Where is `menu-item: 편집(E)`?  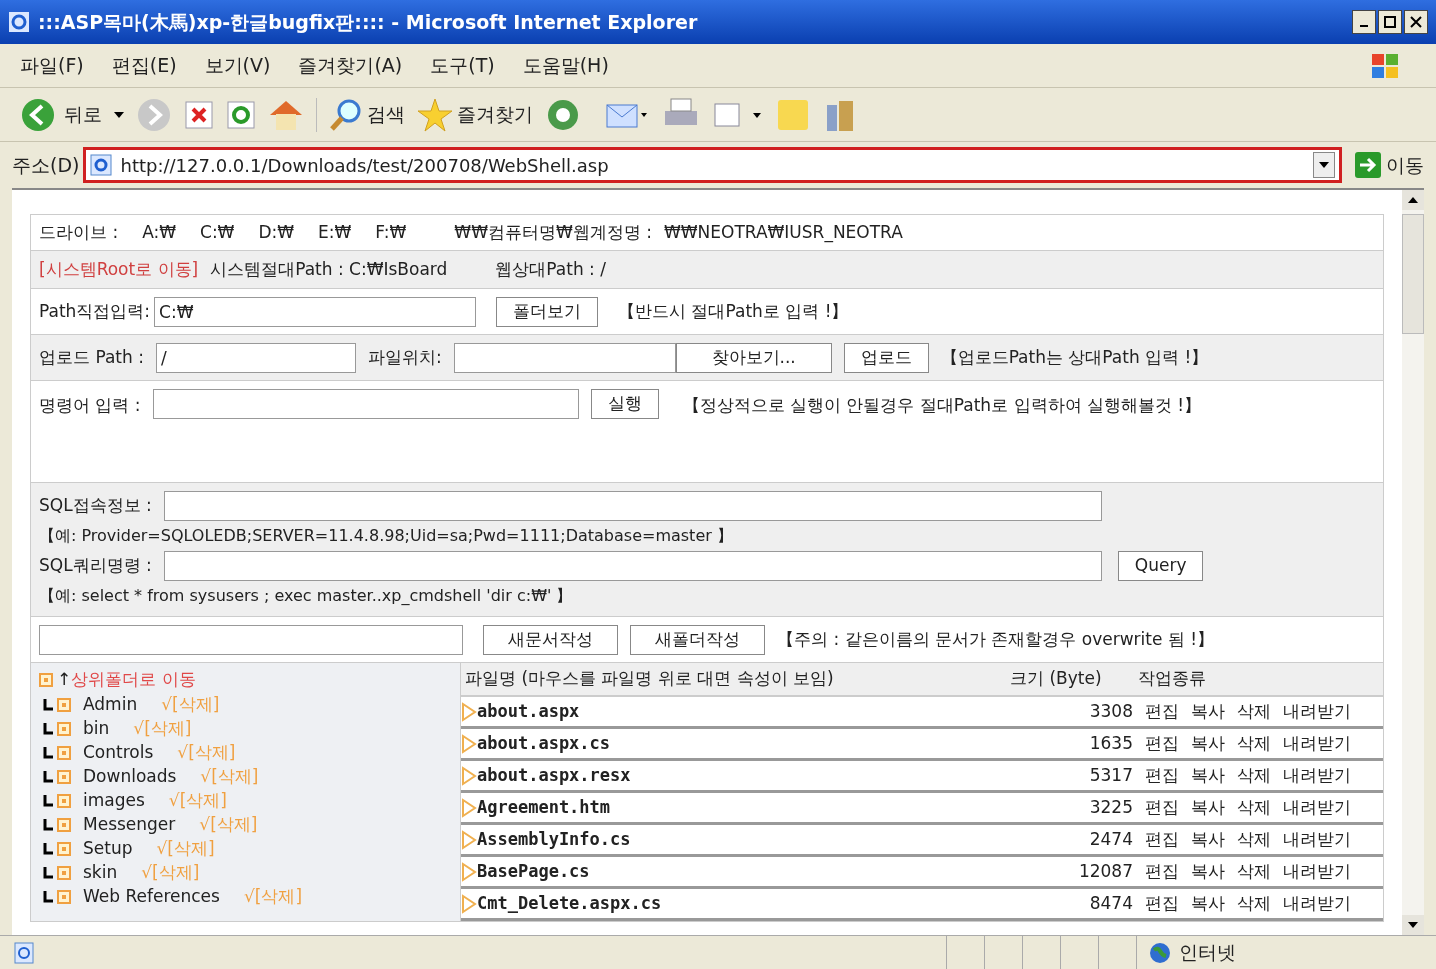 menu-item: 편집(E) is located at coordinates (144, 65).